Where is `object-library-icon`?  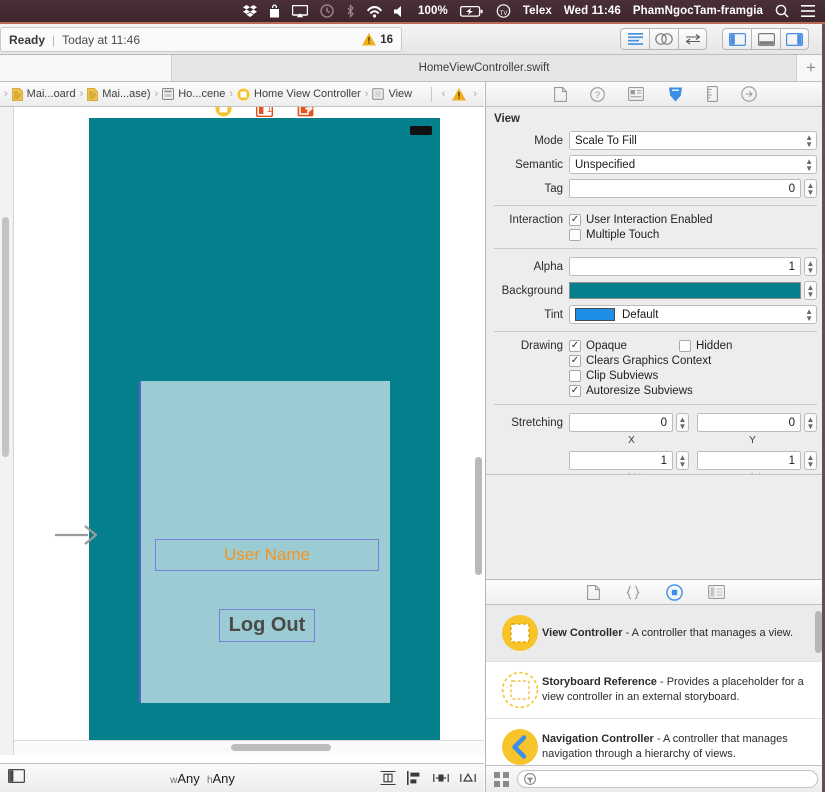 object-library-icon is located at coordinates (674, 592).